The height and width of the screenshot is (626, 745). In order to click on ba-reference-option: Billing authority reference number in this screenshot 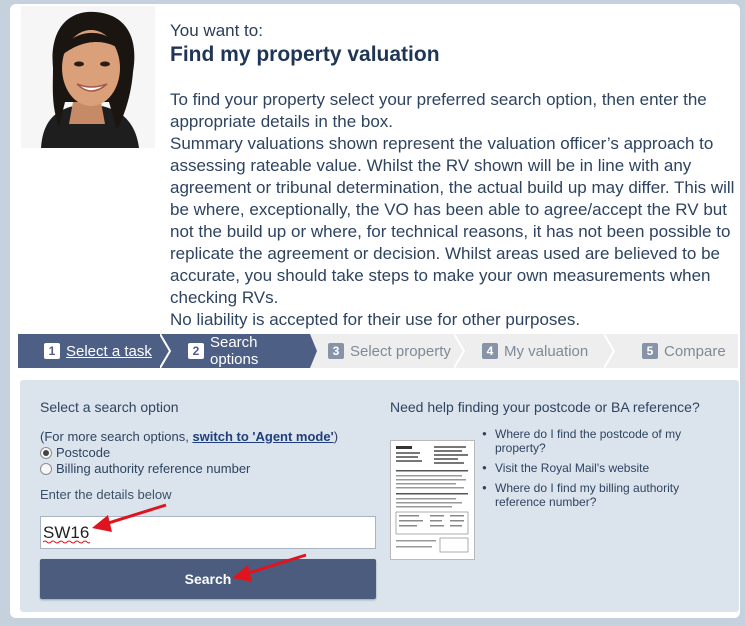, I will do `click(145, 468)`.